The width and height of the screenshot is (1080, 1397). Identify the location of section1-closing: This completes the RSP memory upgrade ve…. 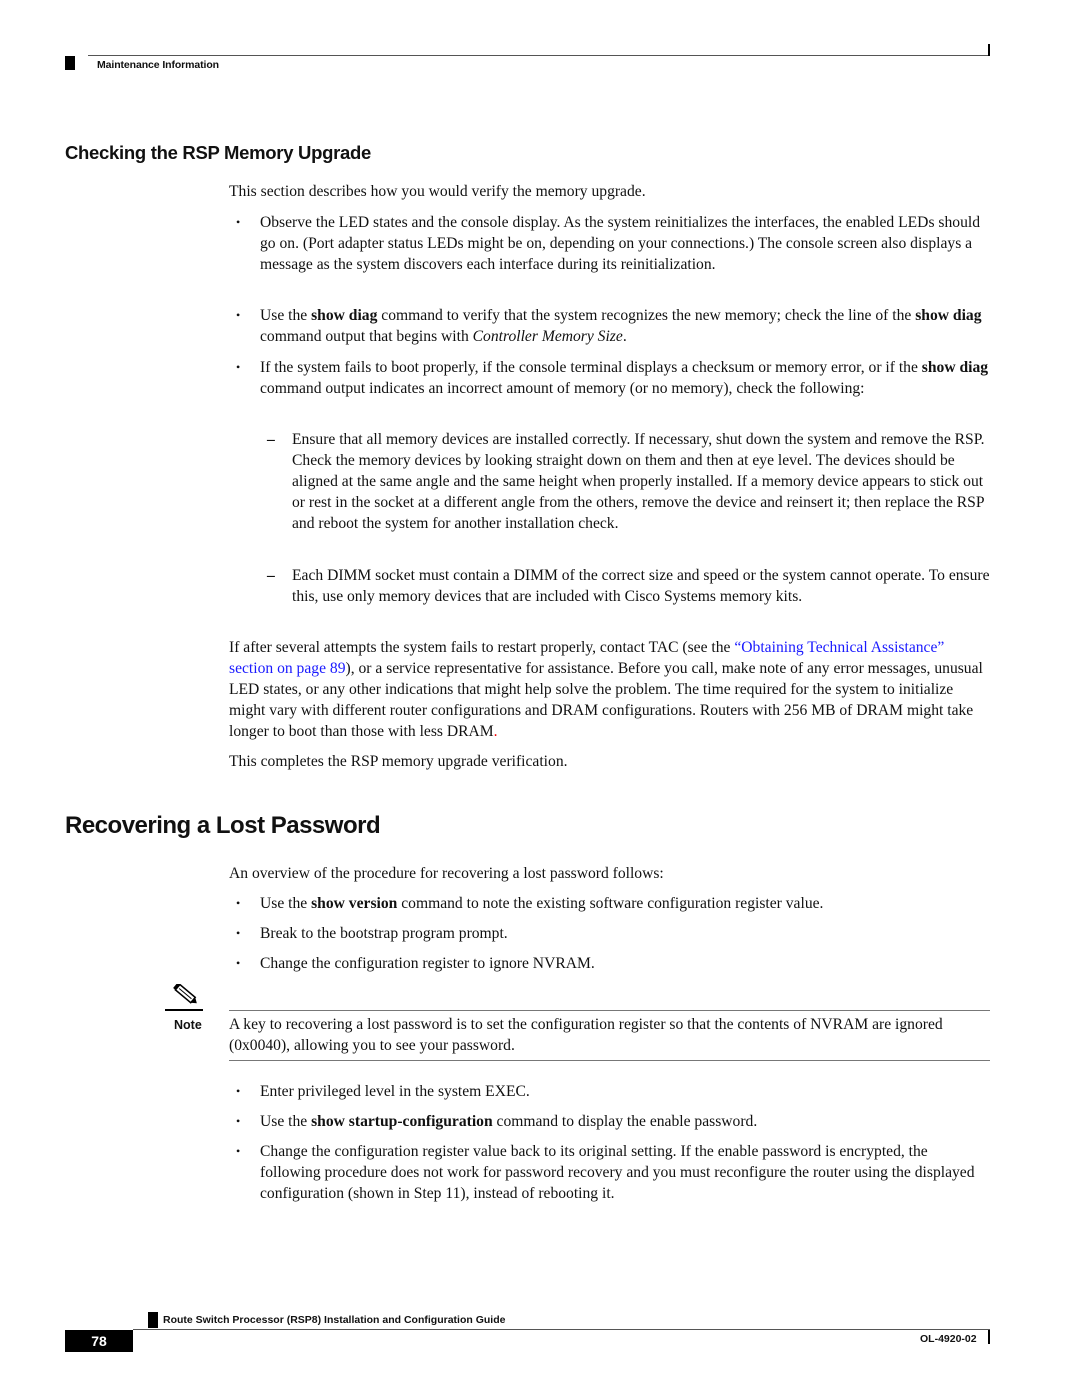
(398, 761).